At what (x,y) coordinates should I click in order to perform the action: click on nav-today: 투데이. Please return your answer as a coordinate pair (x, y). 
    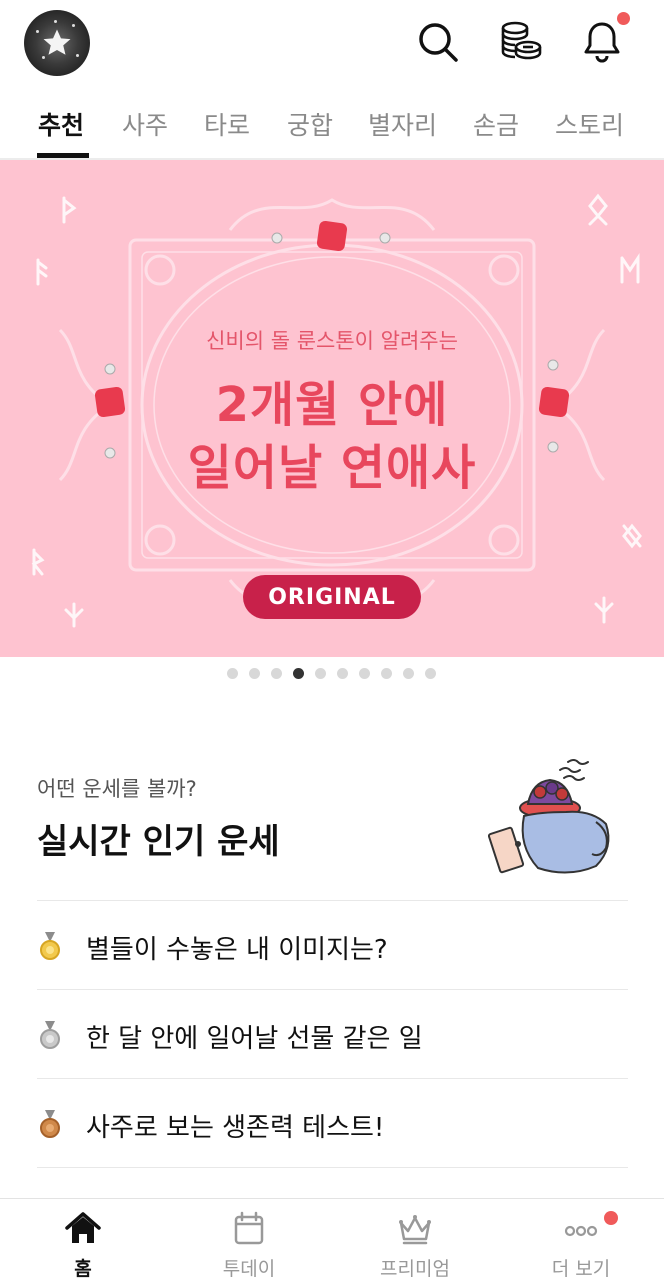
    Looking at the image, I should click on (249, 1241).